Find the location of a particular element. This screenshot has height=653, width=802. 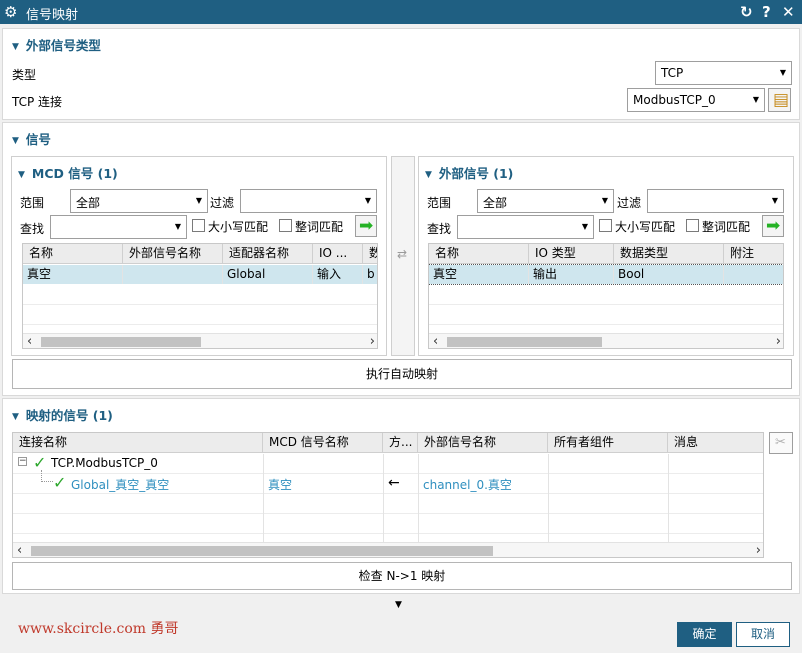

external-signal-name: channel_0.真空 is located at coordinates (467, 485).